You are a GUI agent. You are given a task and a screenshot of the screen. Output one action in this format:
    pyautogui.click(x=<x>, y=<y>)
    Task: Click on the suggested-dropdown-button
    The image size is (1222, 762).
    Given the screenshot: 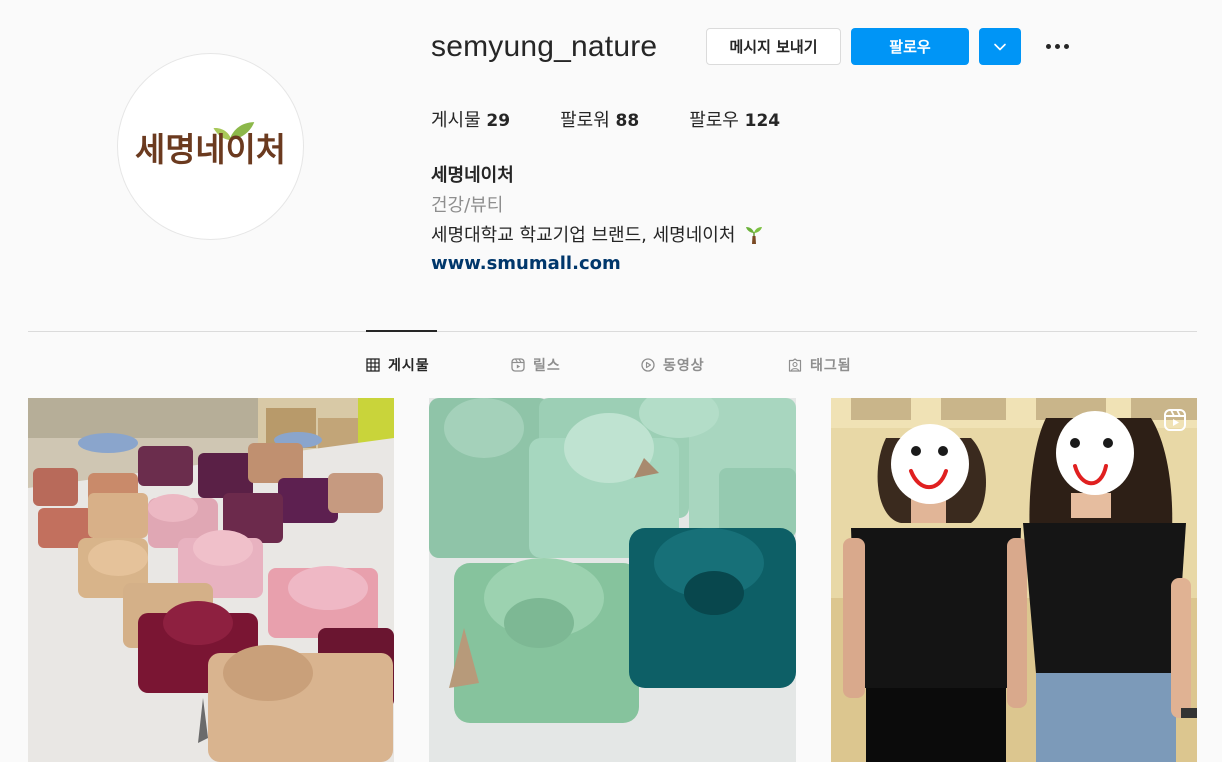 What is the action you would take?
    pyautogui.click(x=1000, y=46)
    